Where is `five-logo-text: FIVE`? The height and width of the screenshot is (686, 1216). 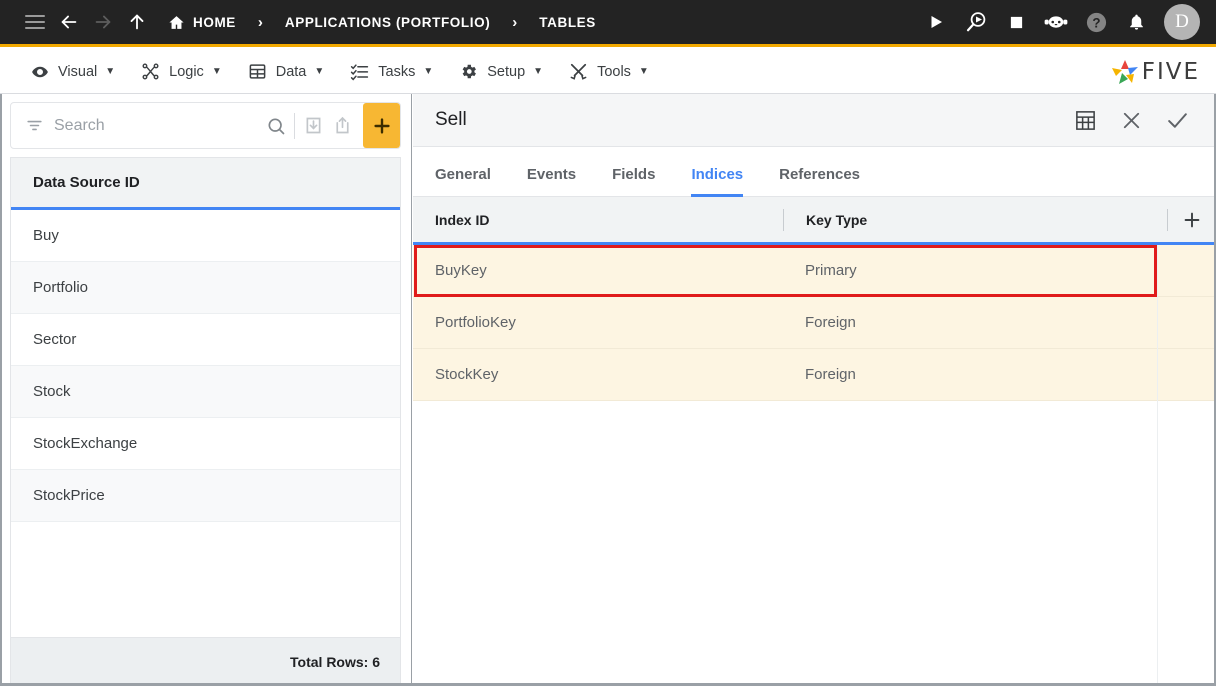
five-logo-text: FIVE is located at coordinates (1170, 71).